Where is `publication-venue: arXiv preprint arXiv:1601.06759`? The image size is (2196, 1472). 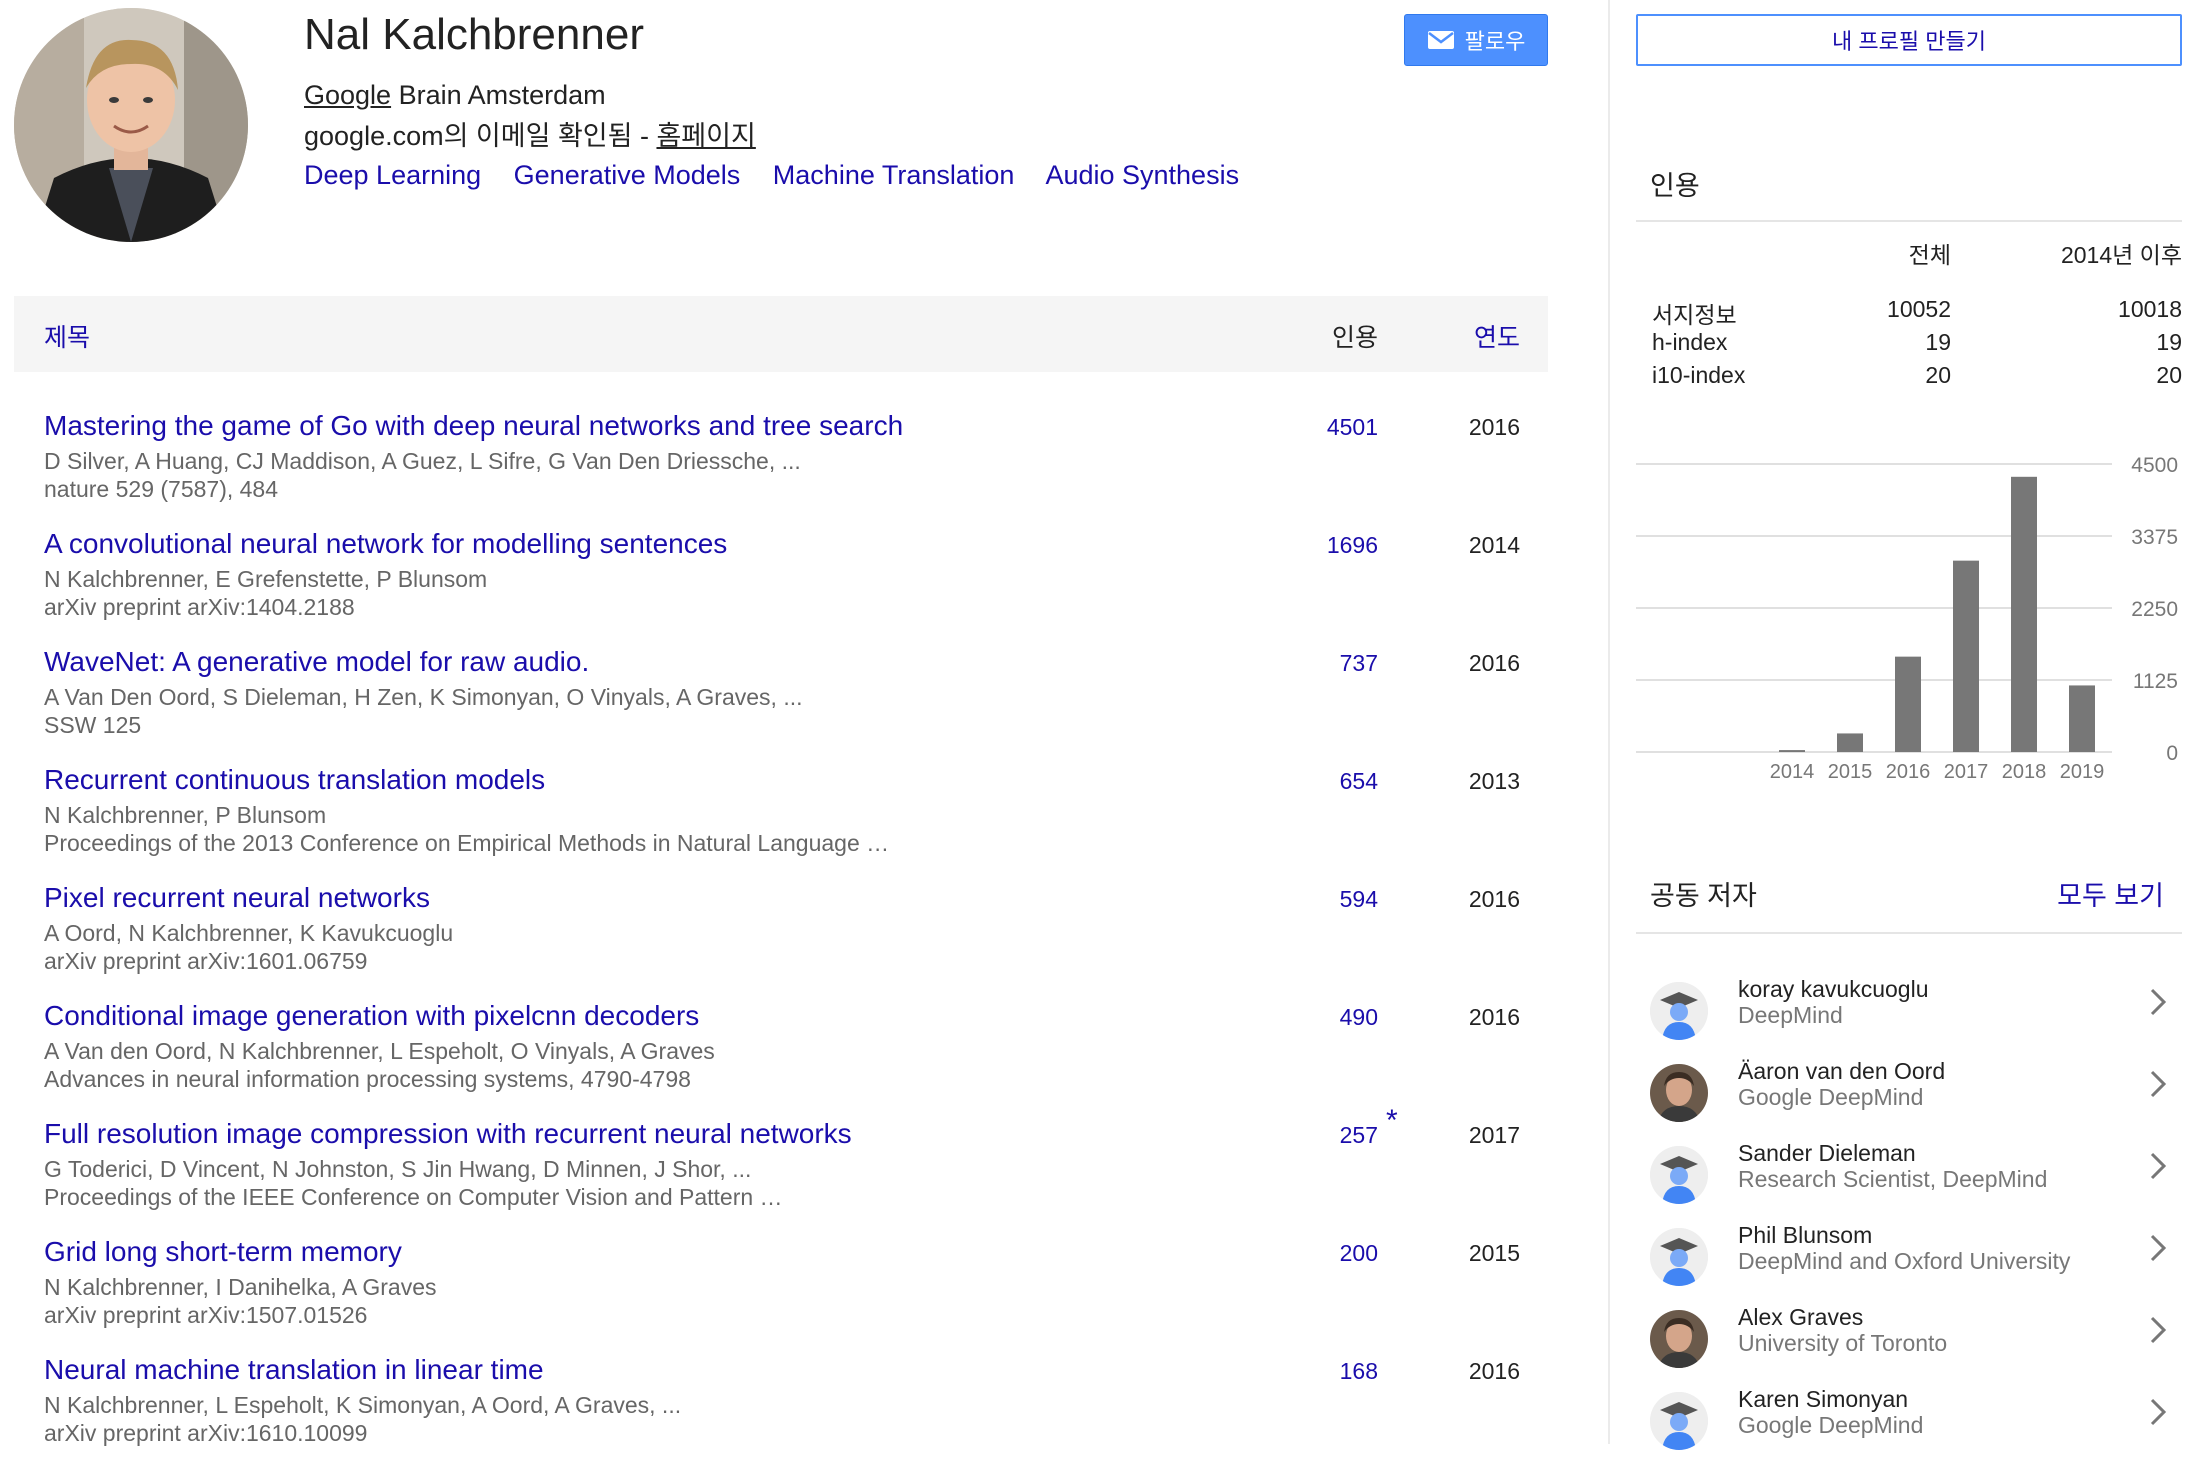 publication-venue: arXiv preprint arXiv:1601.06759 is located at coordinates (206, 961).